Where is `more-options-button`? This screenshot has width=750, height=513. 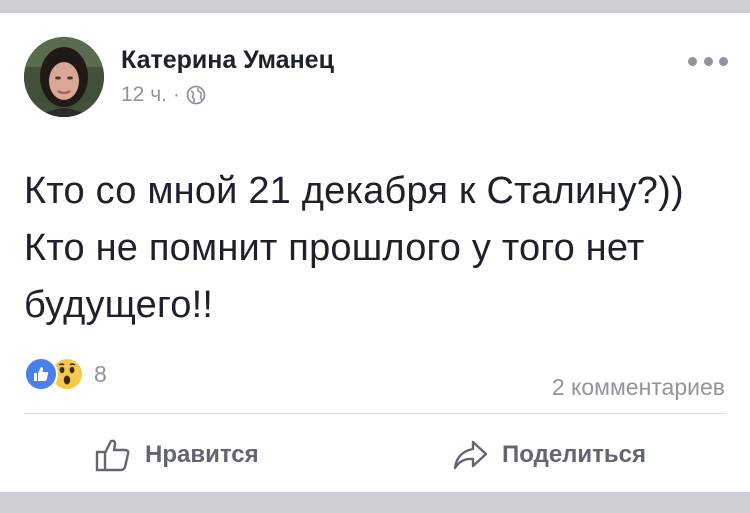
more-options-button is located at coordinates (708, 61).